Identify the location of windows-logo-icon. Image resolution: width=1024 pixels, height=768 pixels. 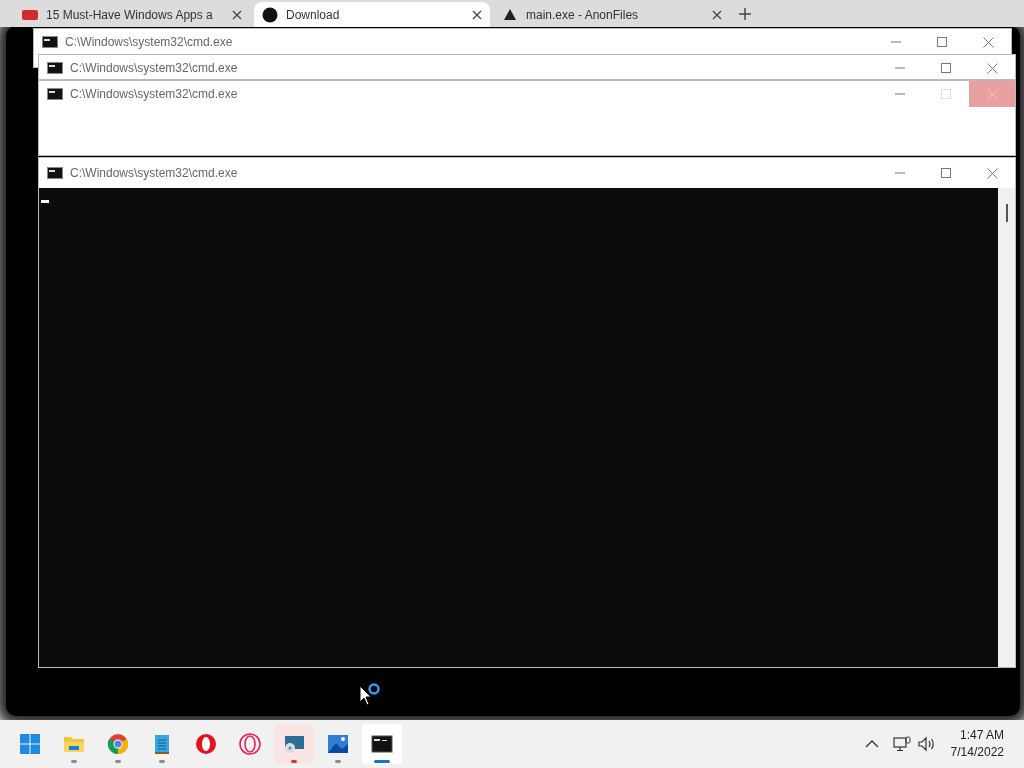
(30, 744).